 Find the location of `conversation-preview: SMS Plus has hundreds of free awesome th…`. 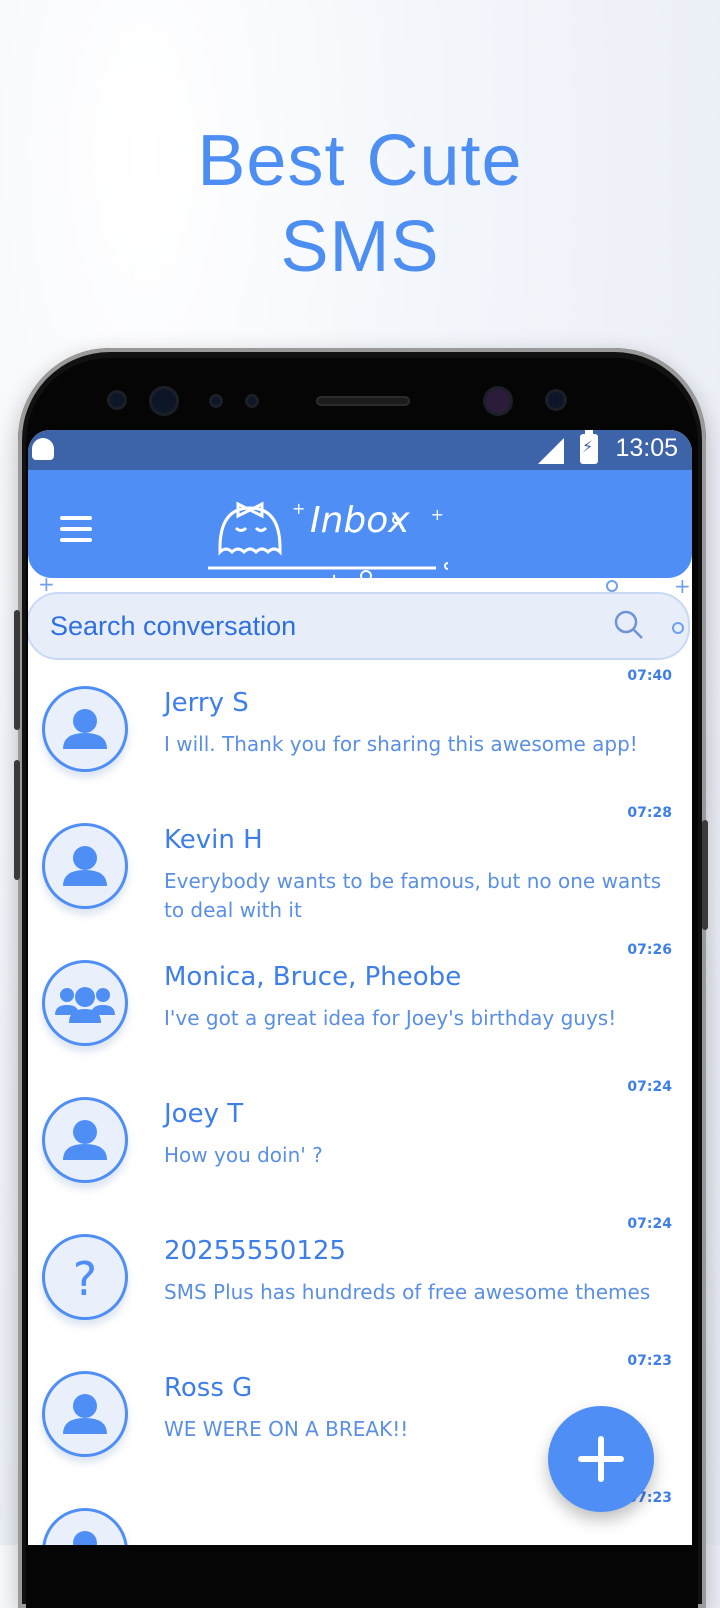

conversation-preview: SMS Plus has hundreds of free awesome th… is located at coordinates (407, 1292).